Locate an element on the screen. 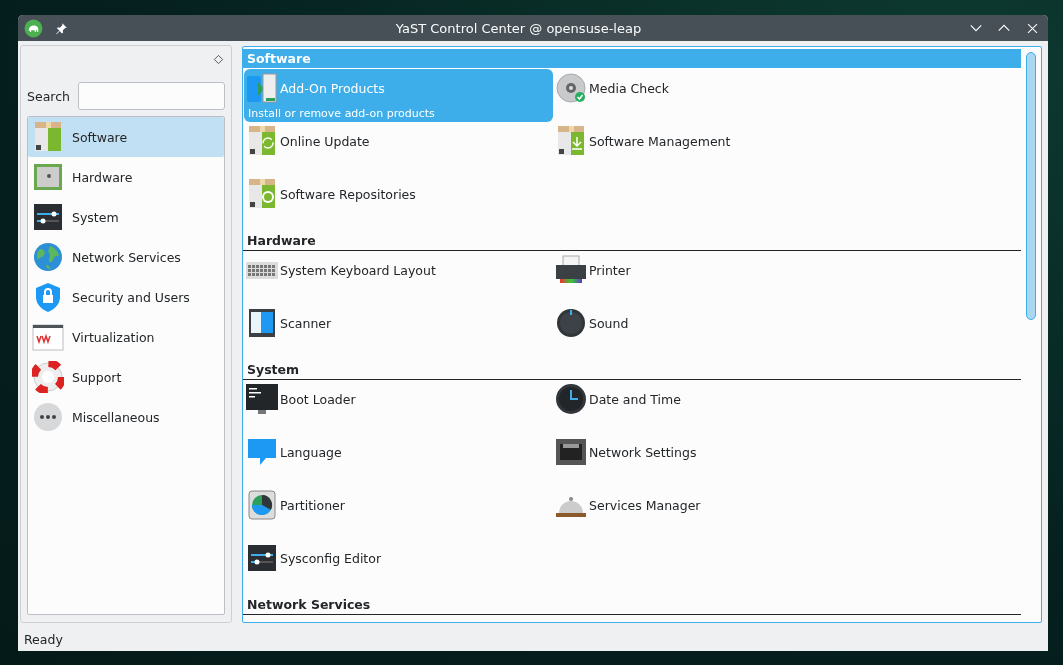 The width and height of the screenshot is (1063, 665). module-item: Online Update is located at coordinates (398, 148).